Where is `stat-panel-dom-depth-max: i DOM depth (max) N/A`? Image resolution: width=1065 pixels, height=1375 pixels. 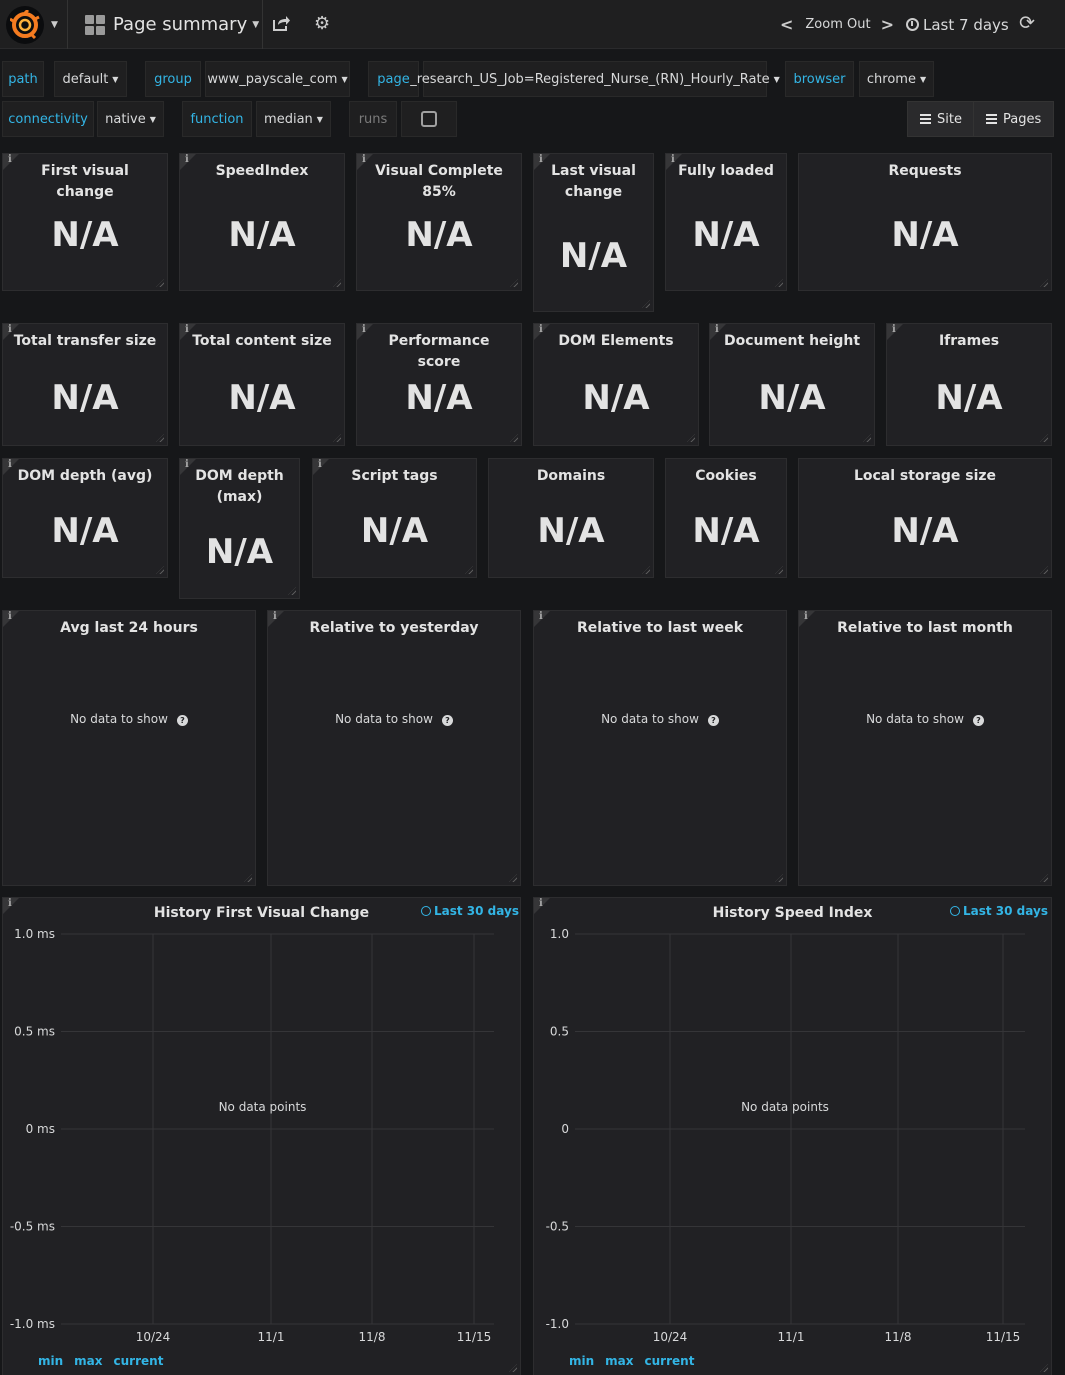
stat-panel-dom-depth-max: i DOM depth (max) N/A is located at coordinates (239, 528).